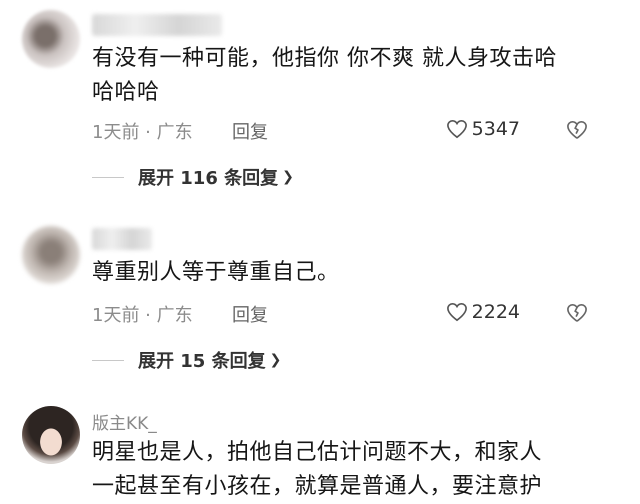 Image resolution: width=640 pixels, height=504 pixels. What do you see at coordinates (495, 312) in the screenshot?
I see `like-count: 2224` at bounding box center [495, 312].